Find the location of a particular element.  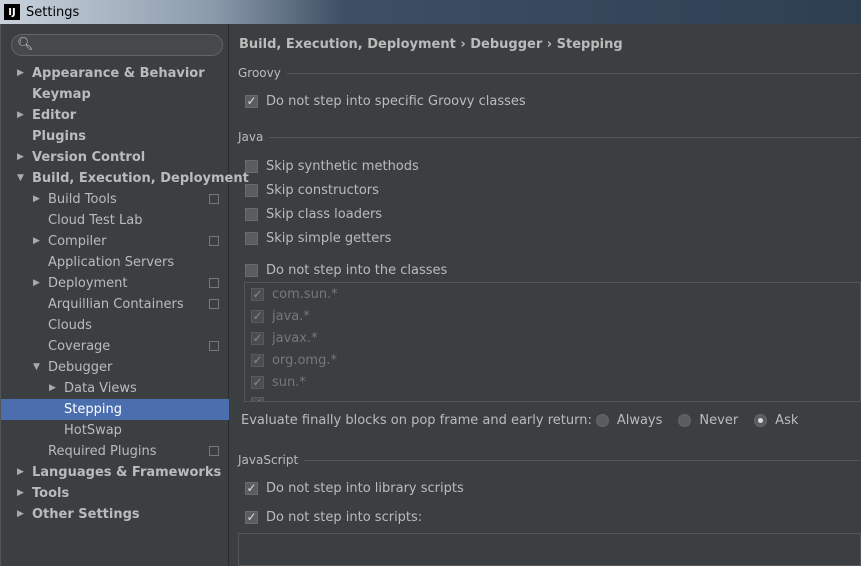

sidebar-item-label: Deployment is located at coordinates (88, 283).